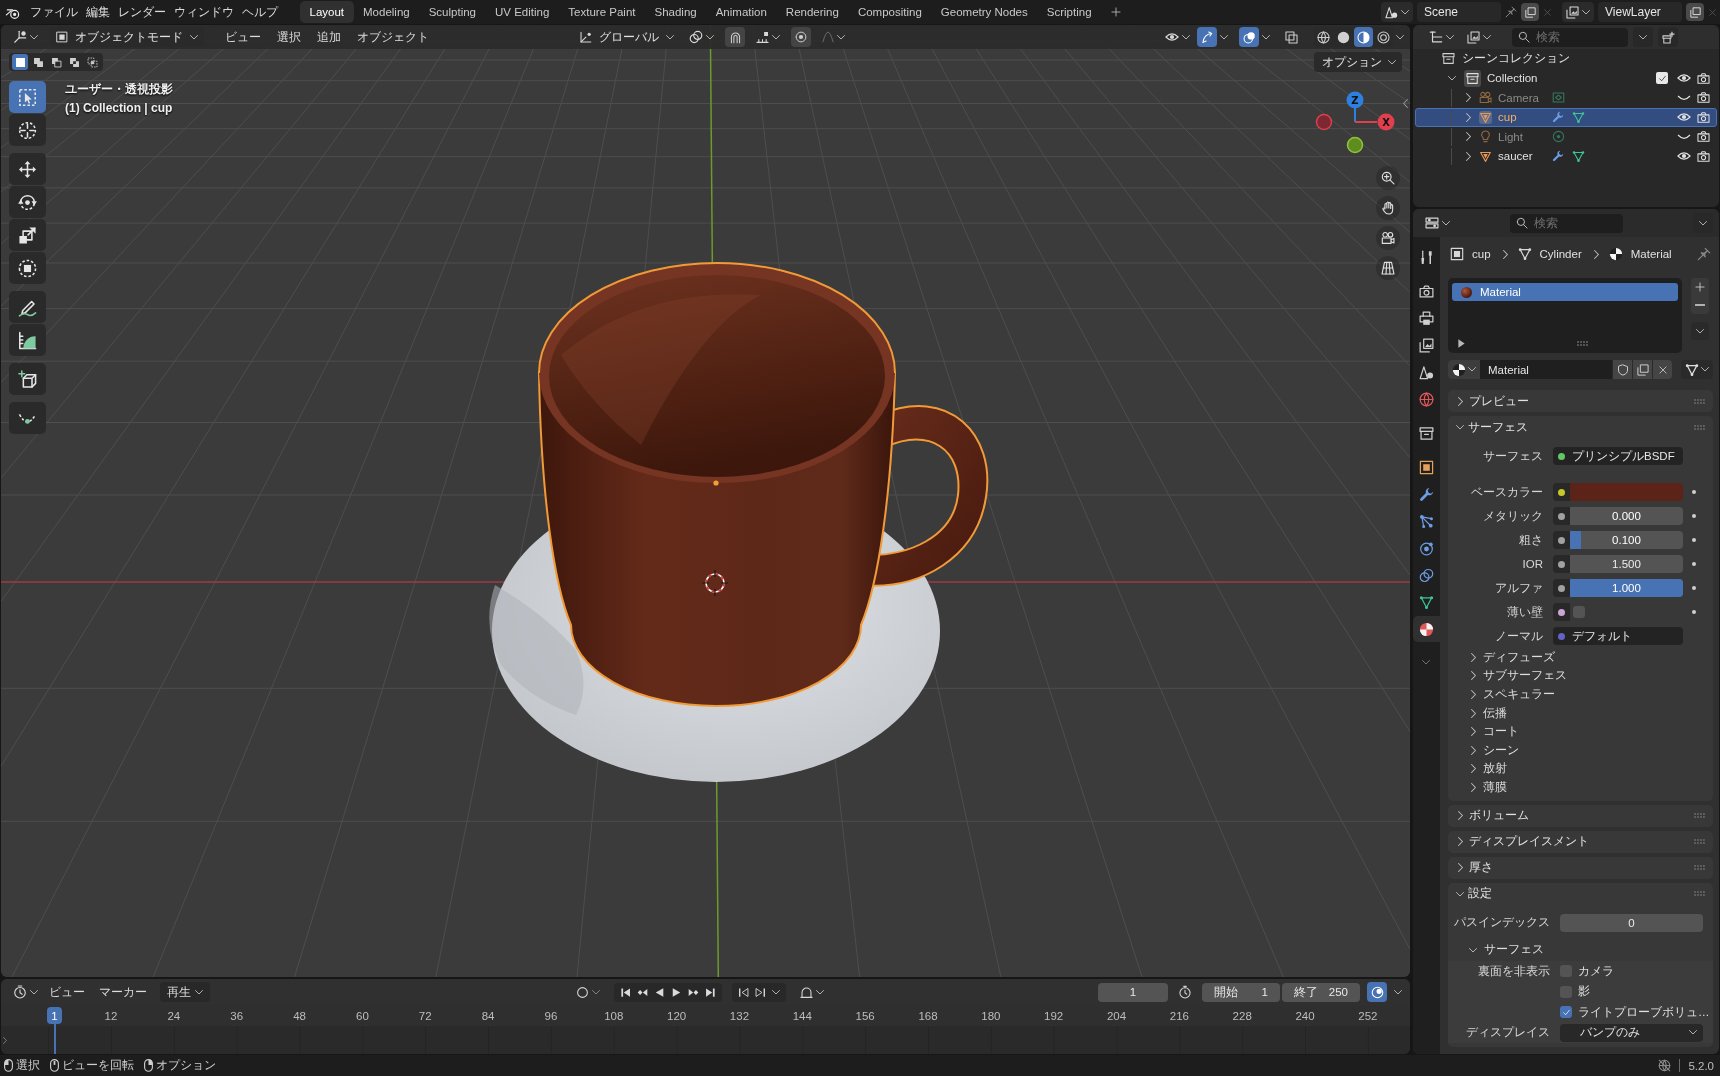 This screenshot has width=1720, height=1076. I want to click on workspace-tab: Sculpting, so click(452, 12).